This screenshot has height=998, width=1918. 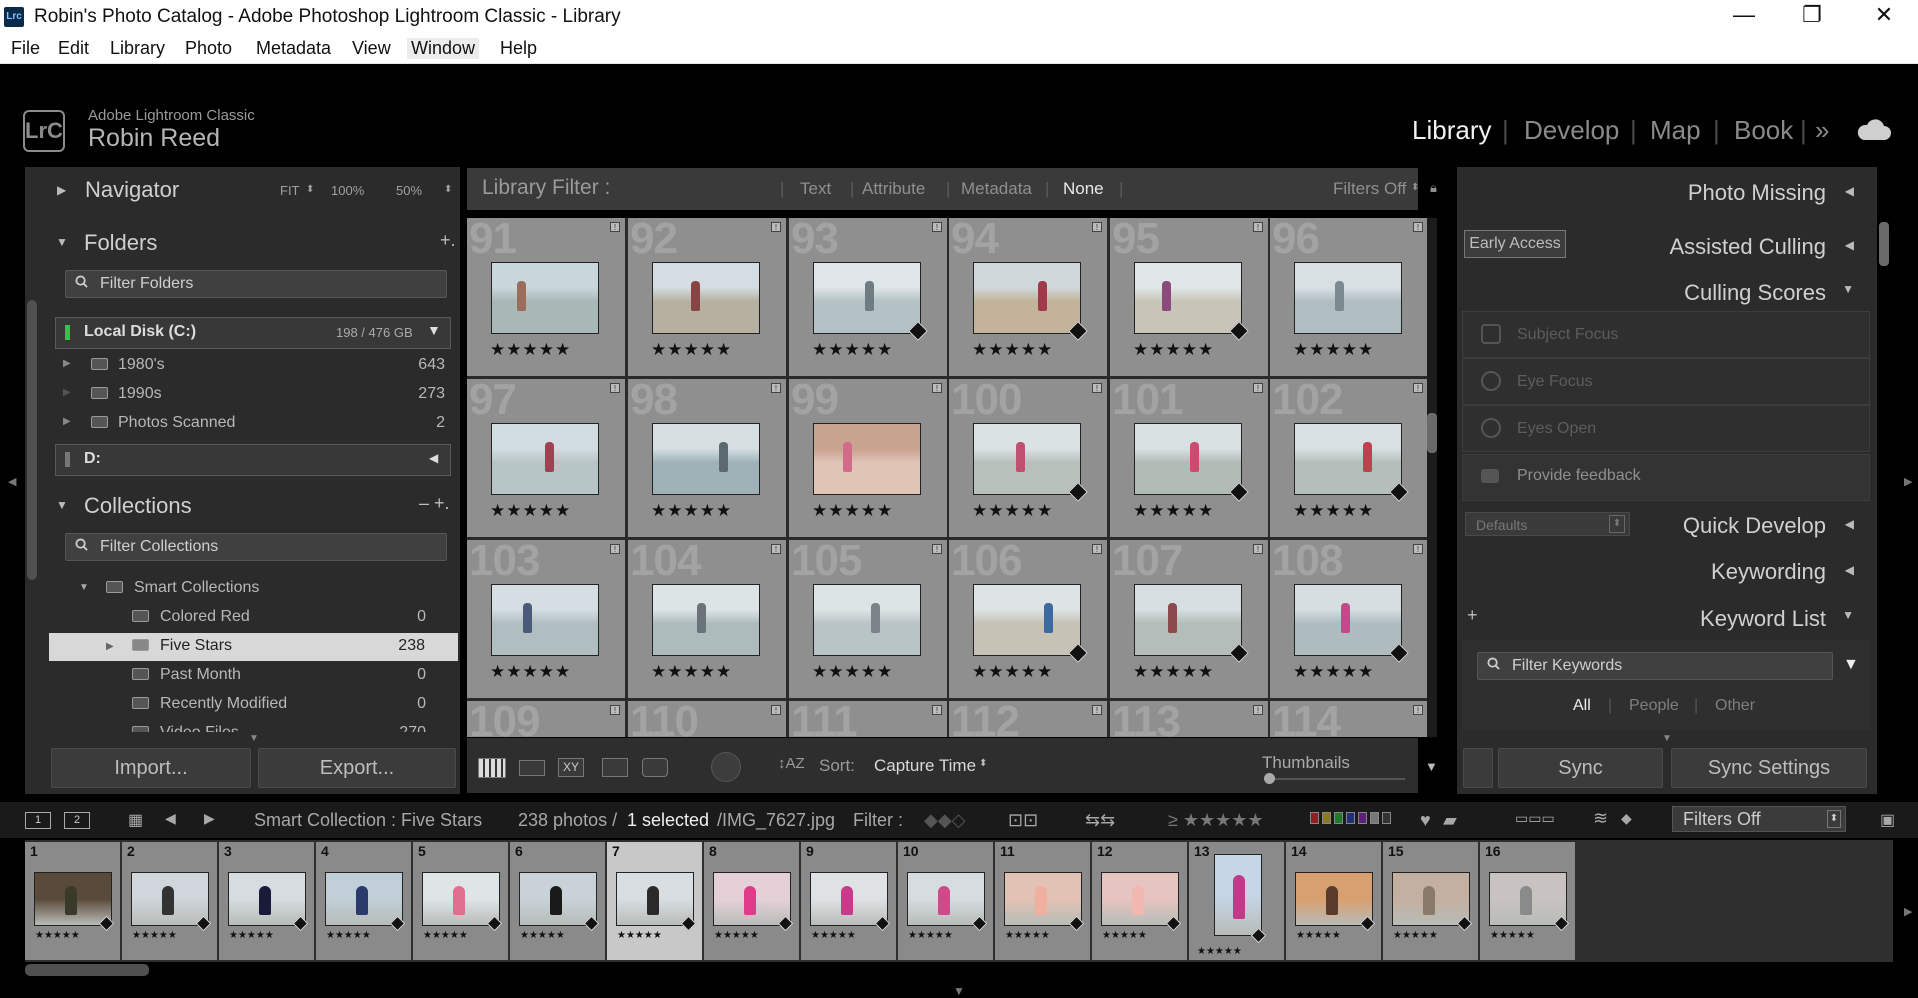 What do you see at coordinates (1450, 820) in the screenshot?
I see `comment-icon: ▰` at bounding box center [1450, 820].